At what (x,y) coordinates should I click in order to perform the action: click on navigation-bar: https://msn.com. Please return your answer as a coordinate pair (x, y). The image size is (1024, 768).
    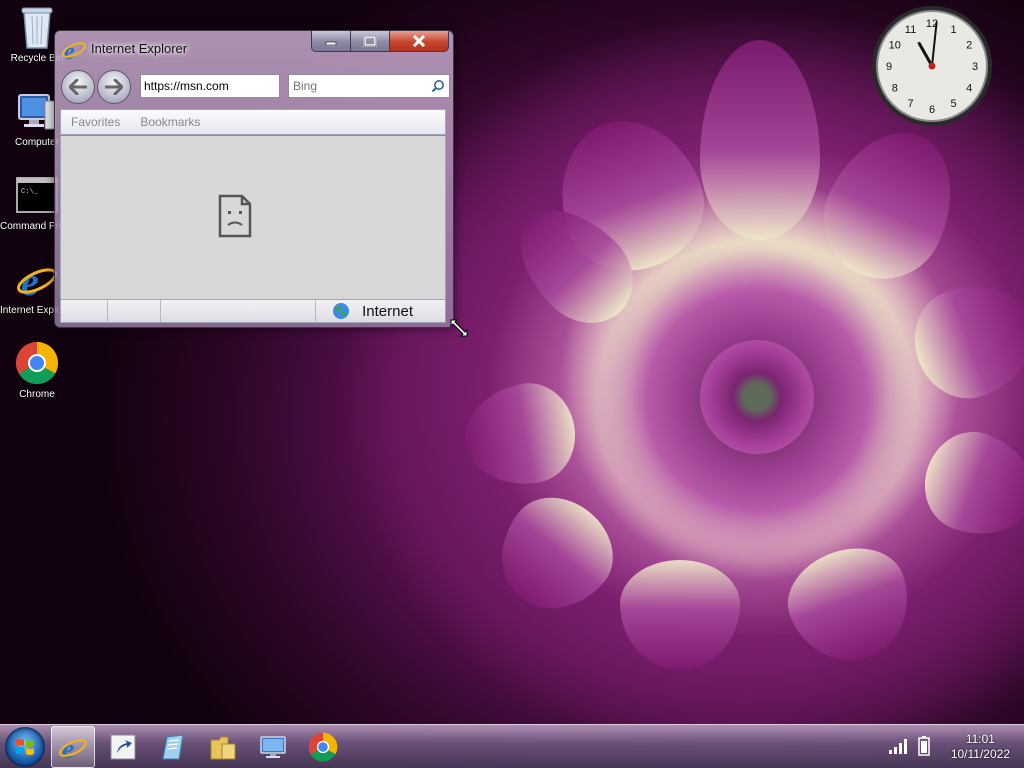
    Looking at the image, I should click on (254, 87).